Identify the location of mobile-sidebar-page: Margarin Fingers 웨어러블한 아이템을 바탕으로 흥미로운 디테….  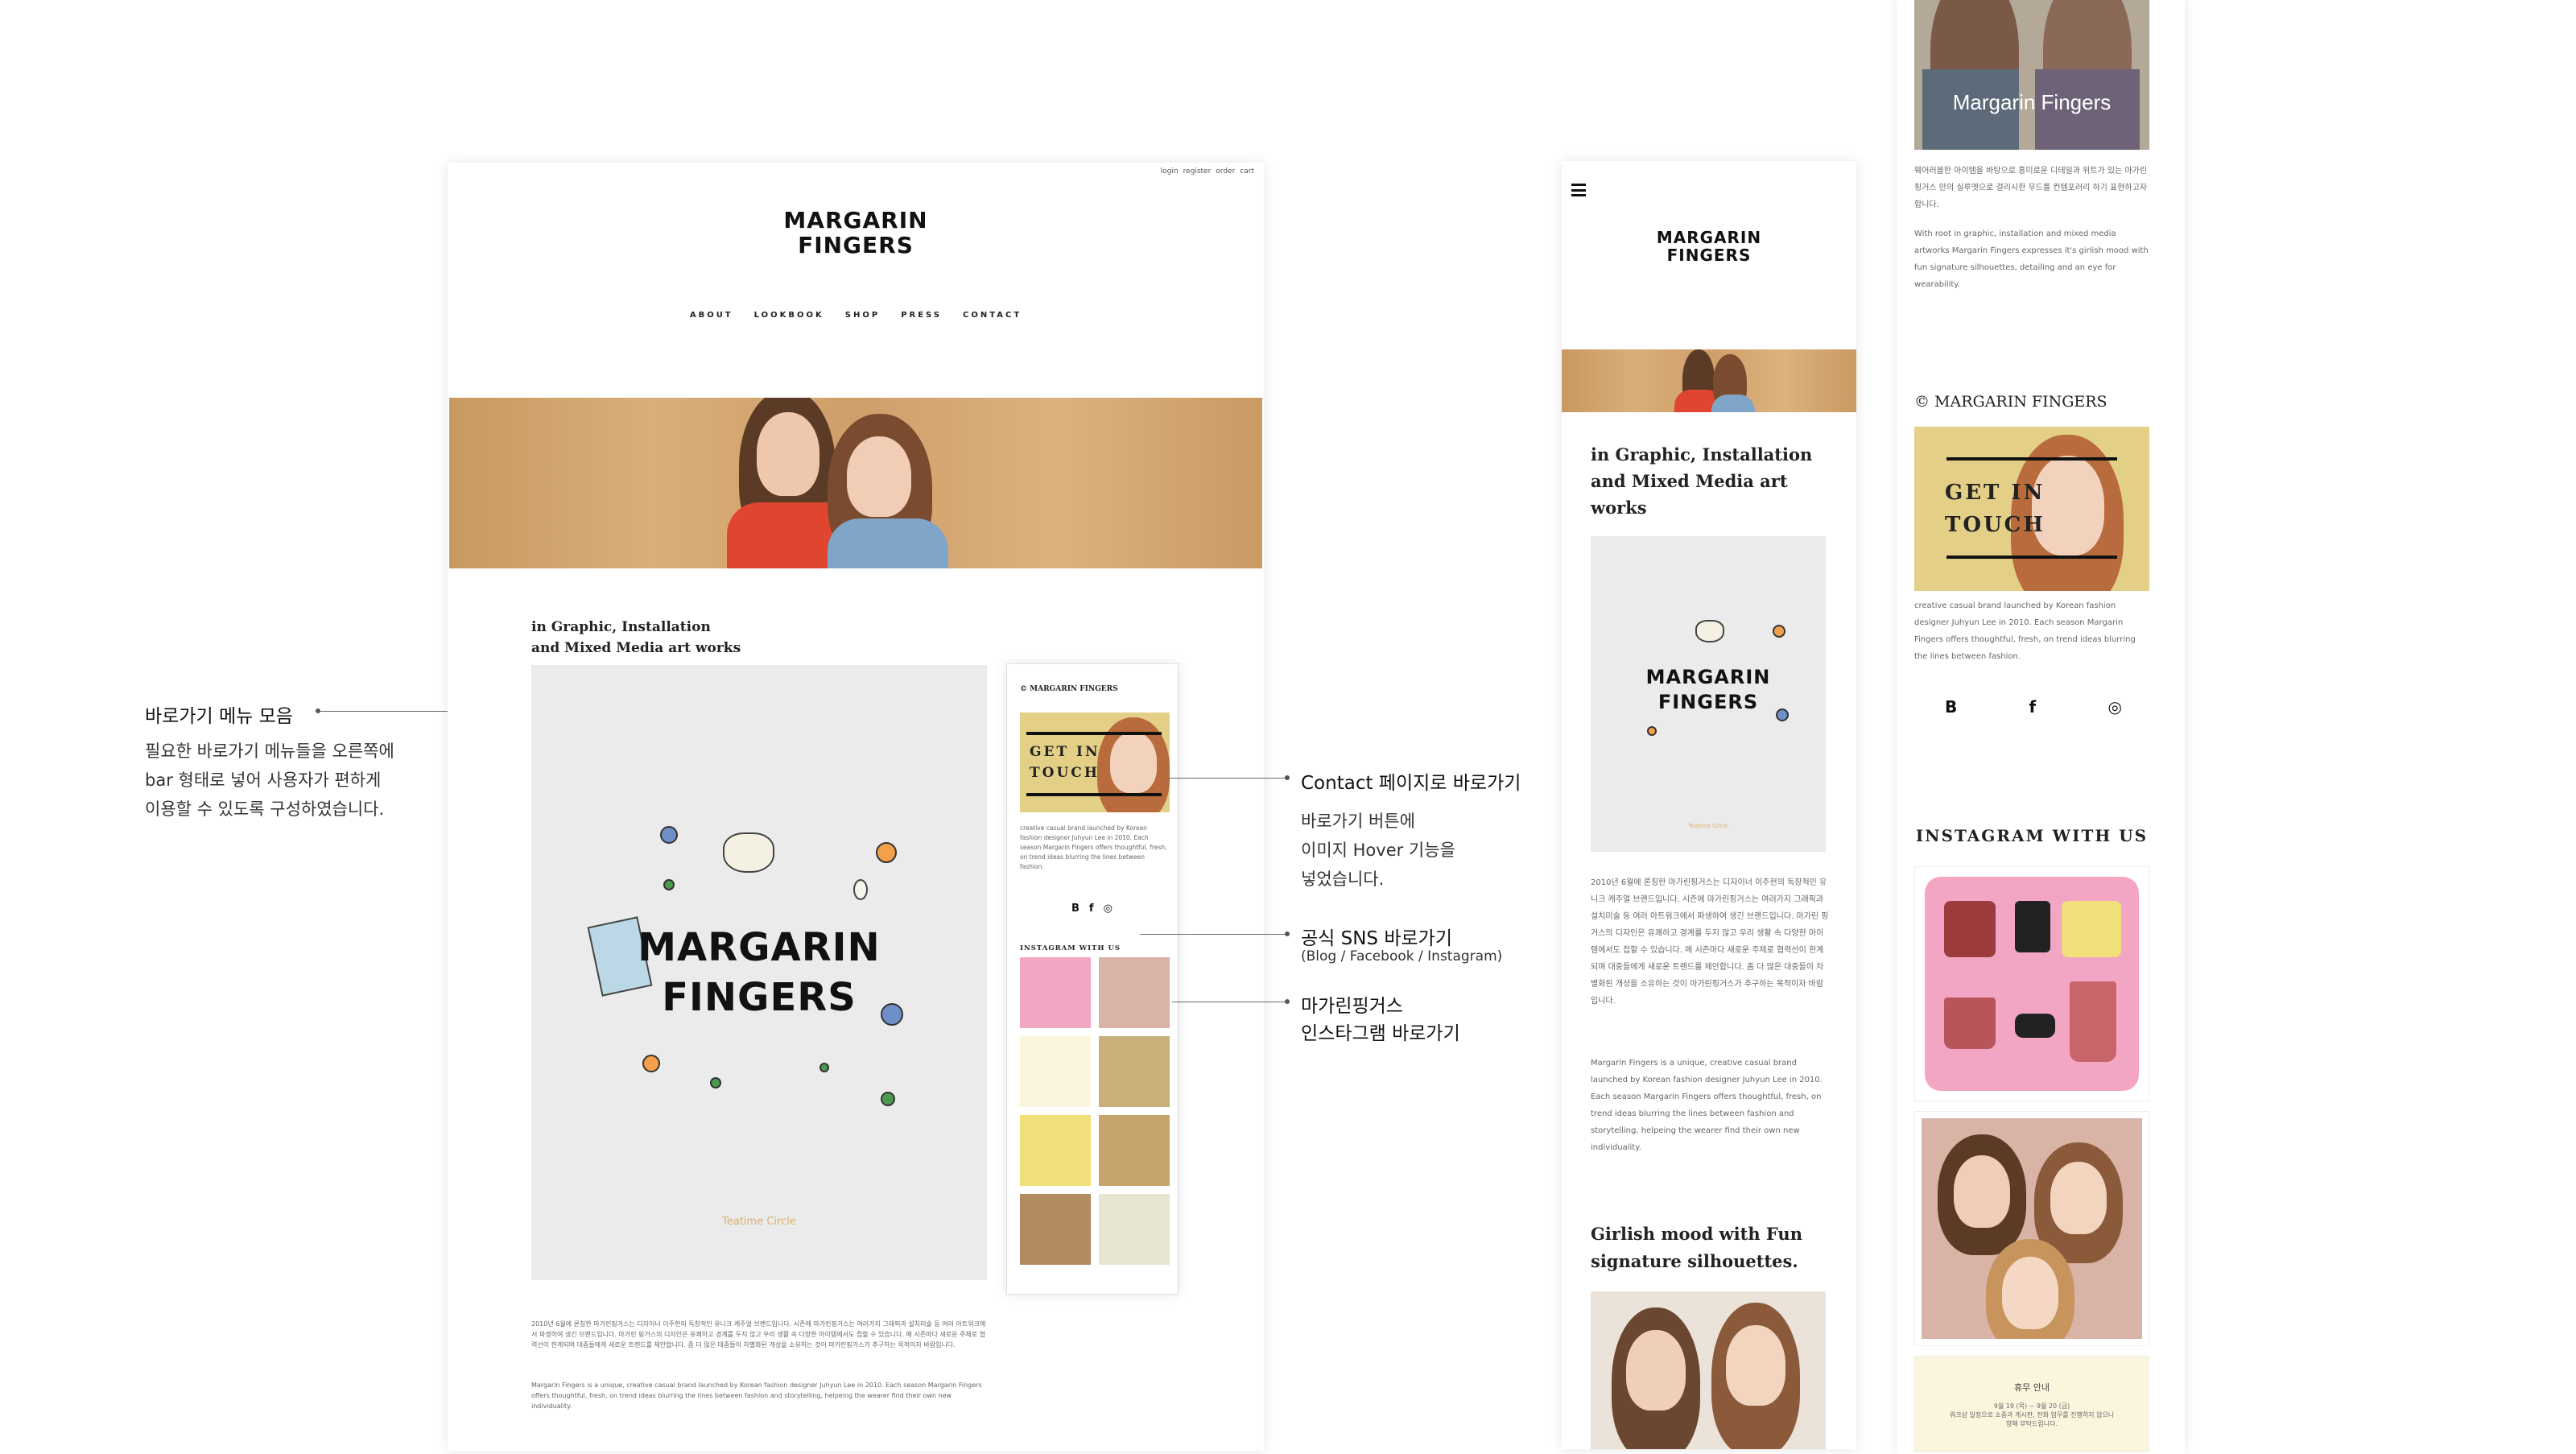
(2041, 727).